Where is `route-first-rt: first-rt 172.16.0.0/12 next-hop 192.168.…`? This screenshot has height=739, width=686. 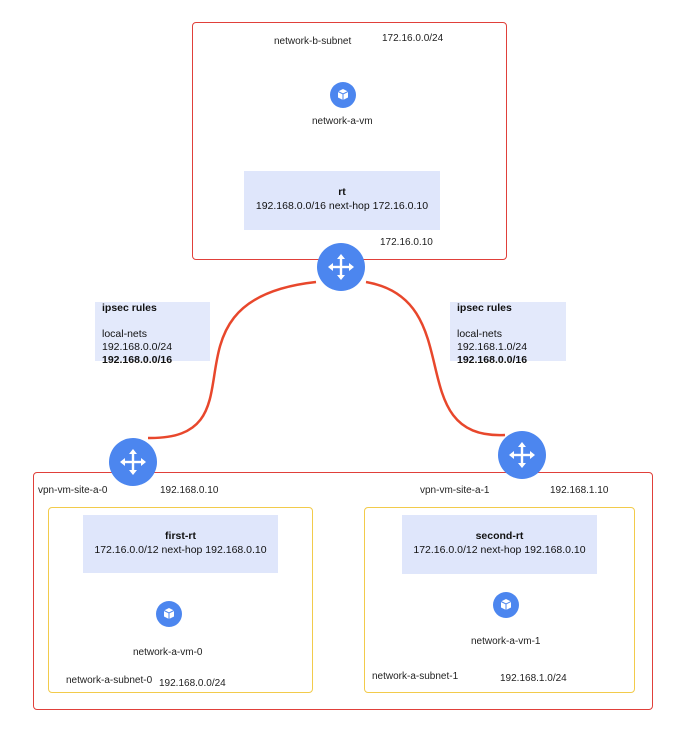
route-first-rt: first-rt 172.16.0.0/12 next-hop 192.168.… is located at coordinates (180, 544).